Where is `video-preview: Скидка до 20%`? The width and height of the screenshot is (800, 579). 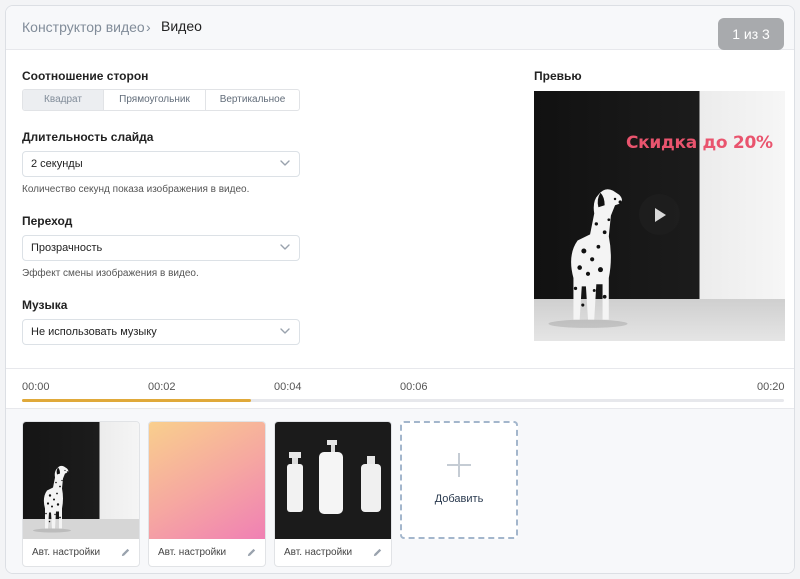
video-preview: Скидка до 20% is located at coordinates (659, 216).